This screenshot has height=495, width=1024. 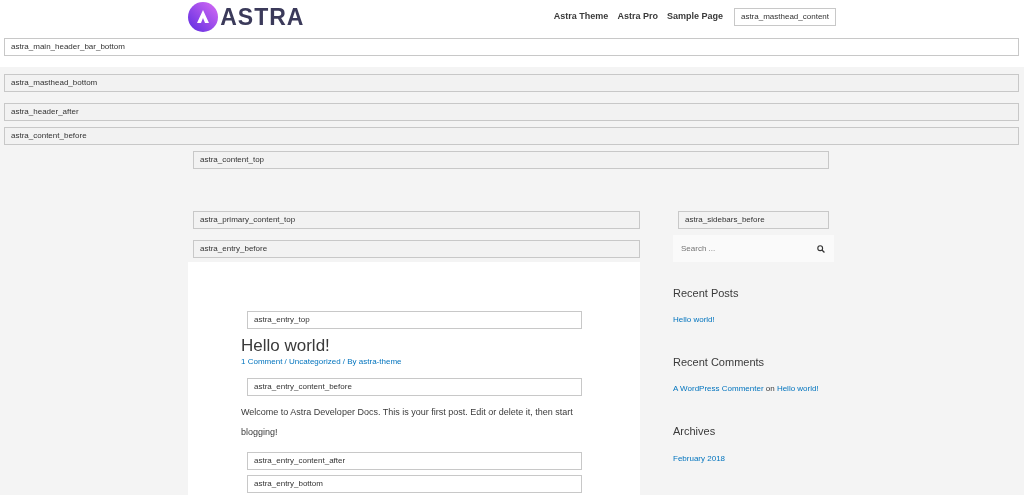 What do you see at coordinates (511, 83) in the screenshot?
I see `hook-label: astra_masthead_bottom` at bounding box center [511, 83].